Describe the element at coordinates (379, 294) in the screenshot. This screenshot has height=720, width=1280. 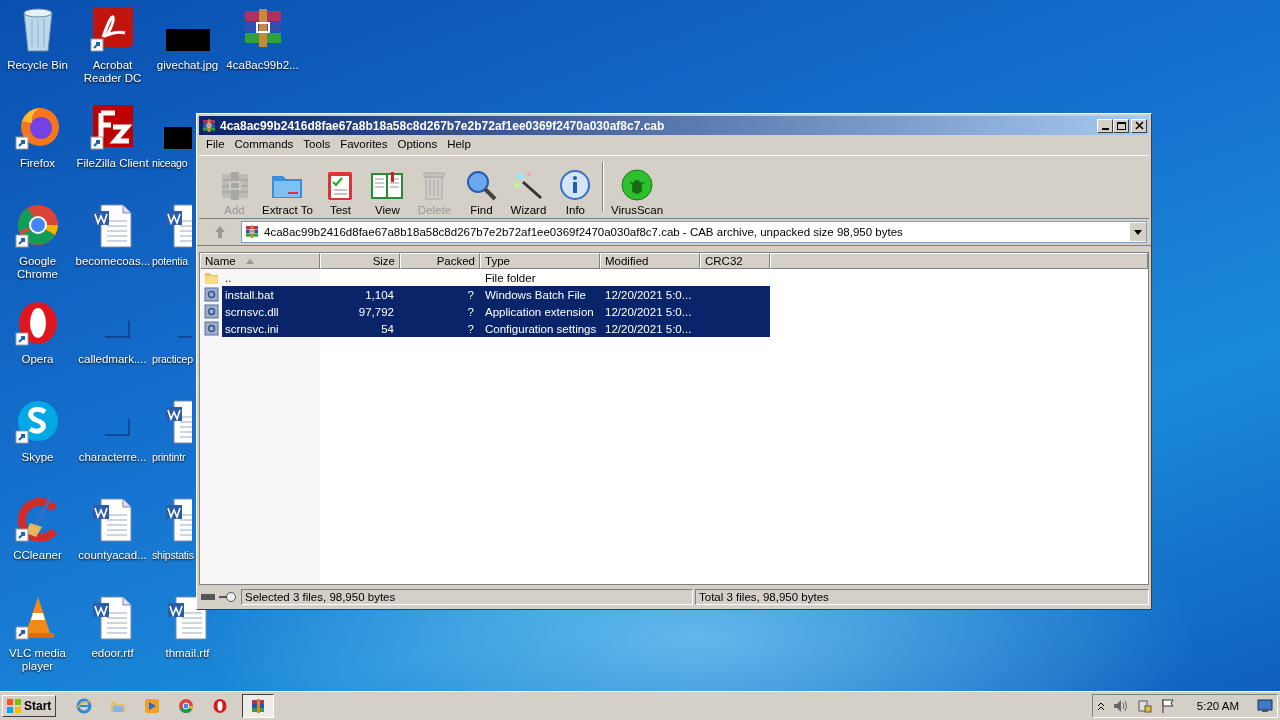
I see `table-cell-text: 1,104` at that location.